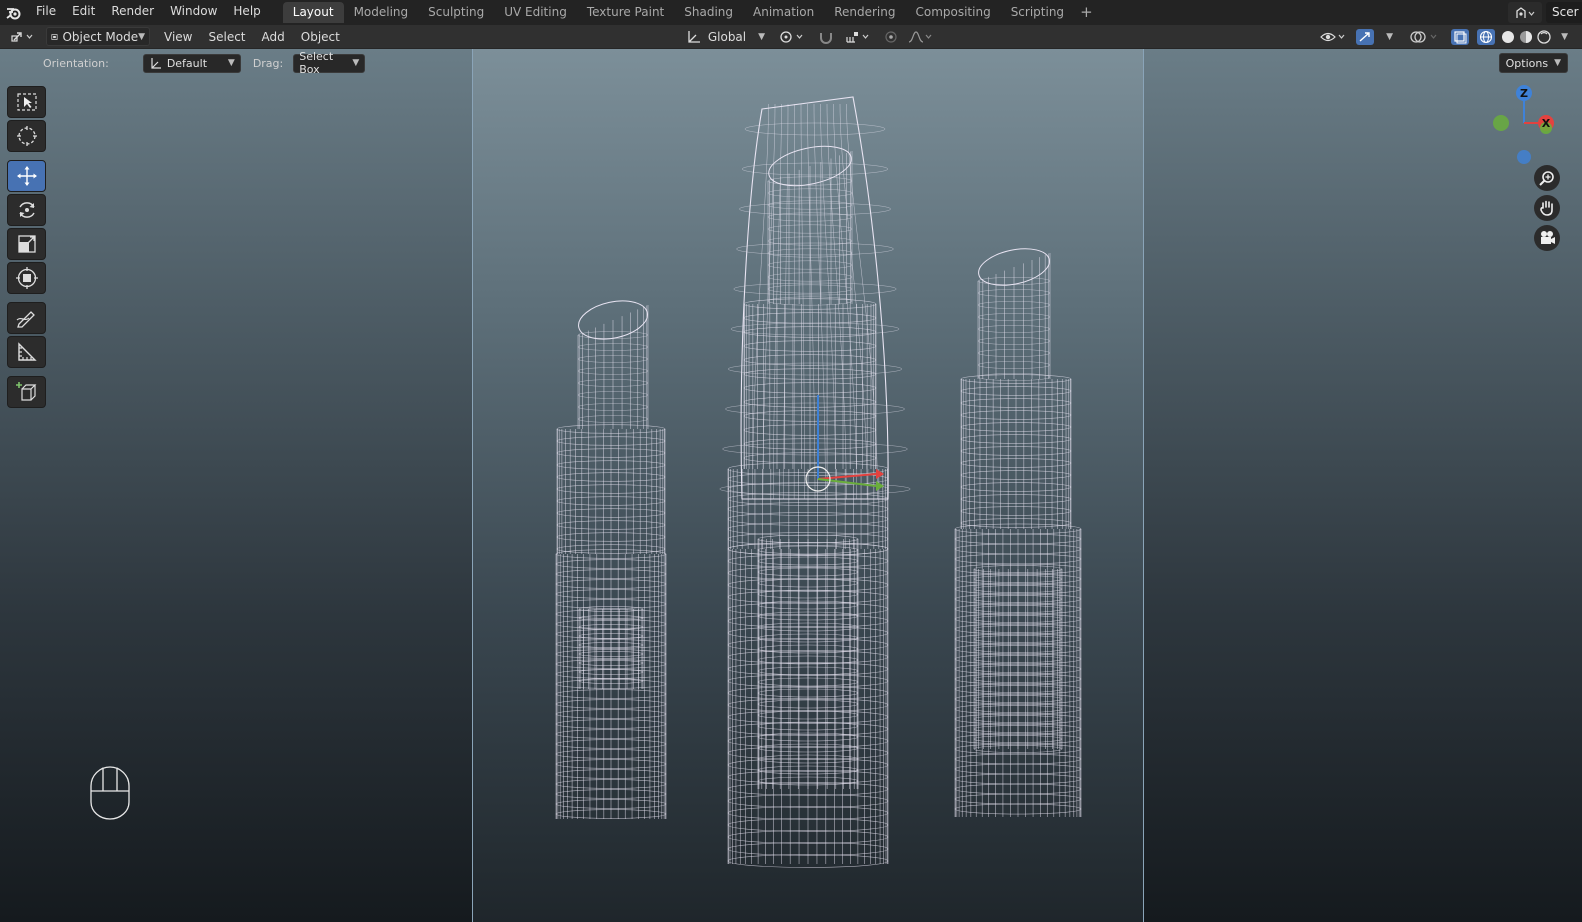 The image size is (1582, 922). Describe the element at coordinates (132, 12) in the screenshot. I see `menu-render: Render` at that location.